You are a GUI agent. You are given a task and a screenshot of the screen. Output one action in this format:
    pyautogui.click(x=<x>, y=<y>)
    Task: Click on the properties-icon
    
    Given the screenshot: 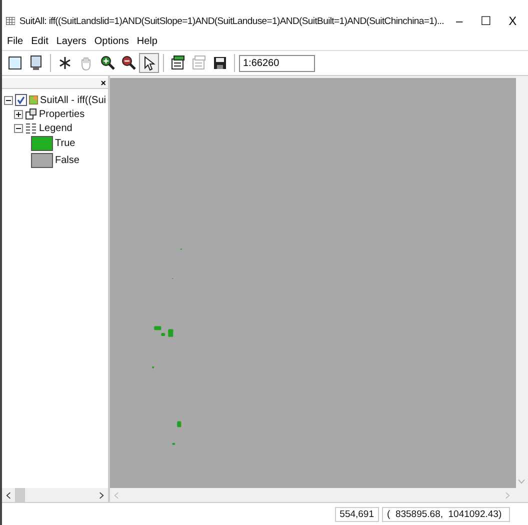 What is the action you would take?
    pyautogui.click(x=31, y=114)
    